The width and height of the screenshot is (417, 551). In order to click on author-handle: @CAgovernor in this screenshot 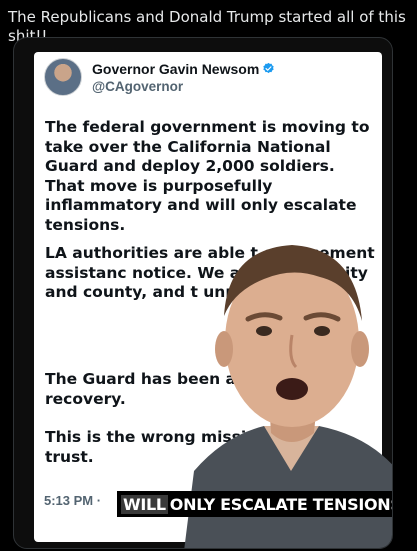, I will do `click(138, 86)`.